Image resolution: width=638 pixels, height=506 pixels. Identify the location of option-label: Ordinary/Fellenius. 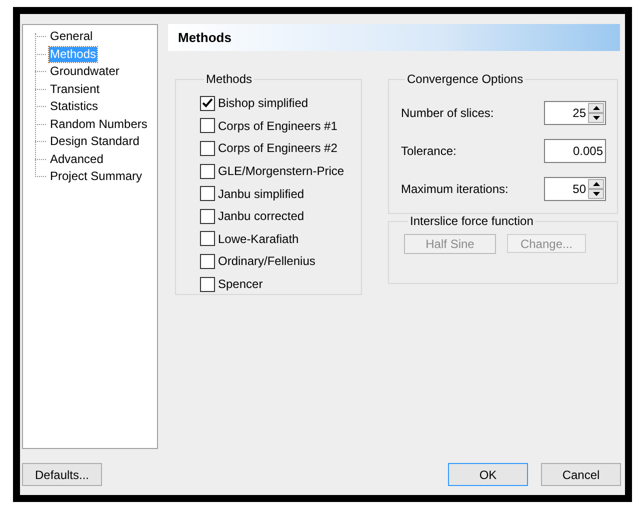
(267, 261).